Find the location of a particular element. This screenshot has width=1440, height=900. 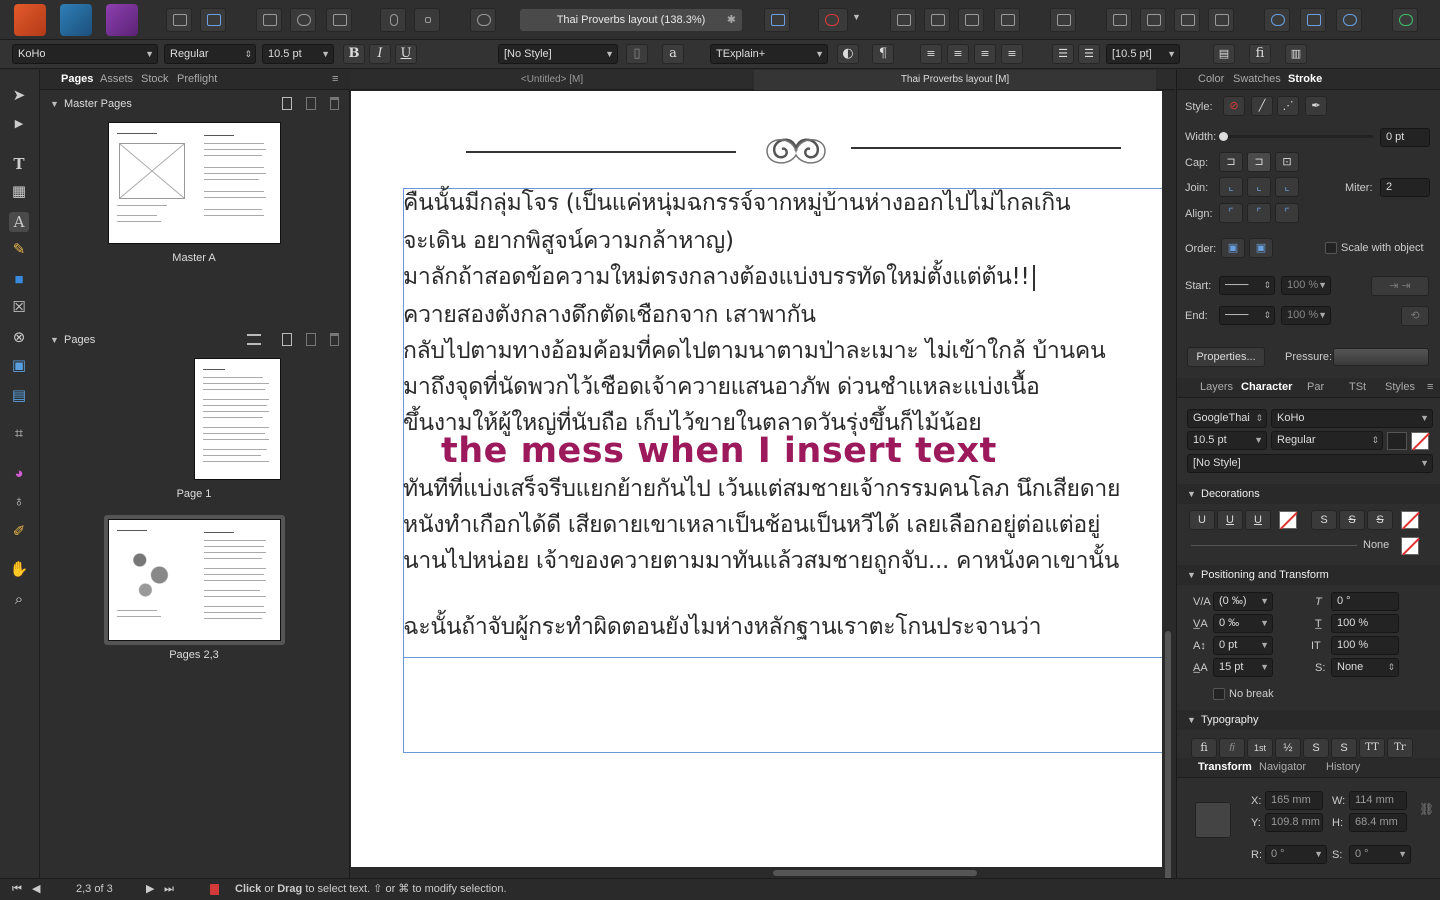

width-field: 114 mm is located at coordinates (1378, 800).